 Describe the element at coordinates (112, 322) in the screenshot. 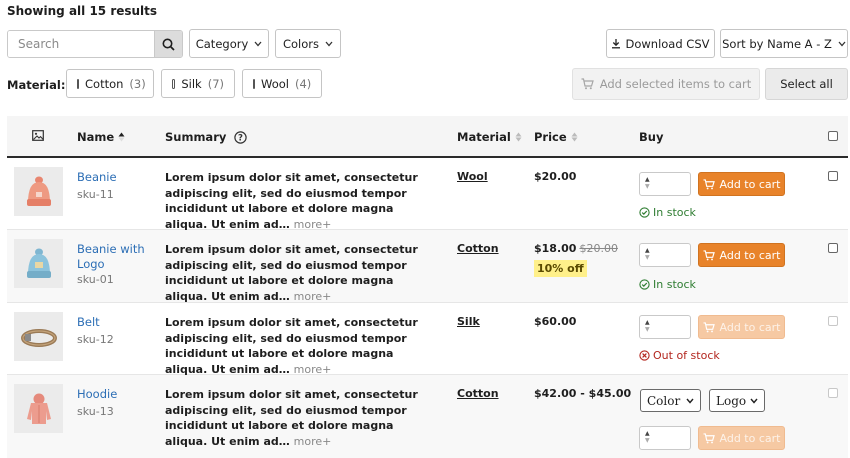

I see `product-name-link: Belt` at that location.